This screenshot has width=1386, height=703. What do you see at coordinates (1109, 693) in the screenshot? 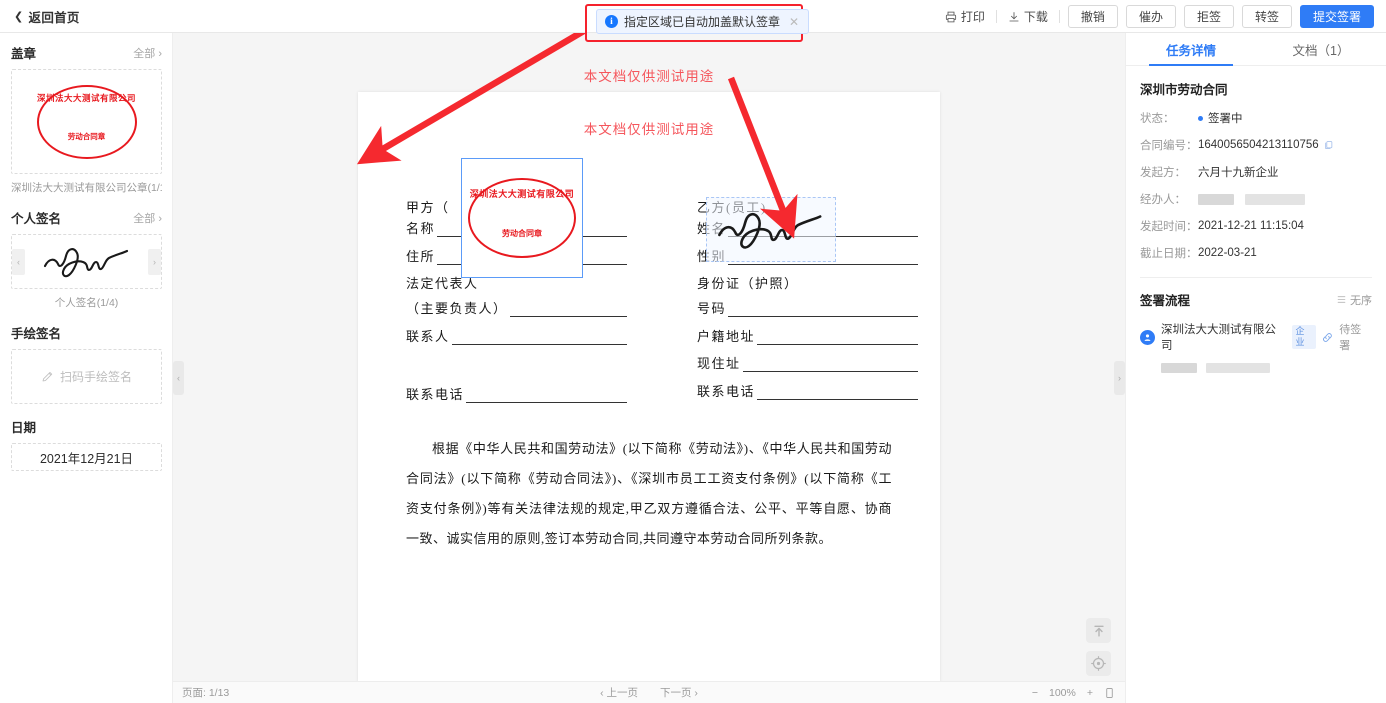
I see `fit-page-icon` at bounding box center [1109, 693].